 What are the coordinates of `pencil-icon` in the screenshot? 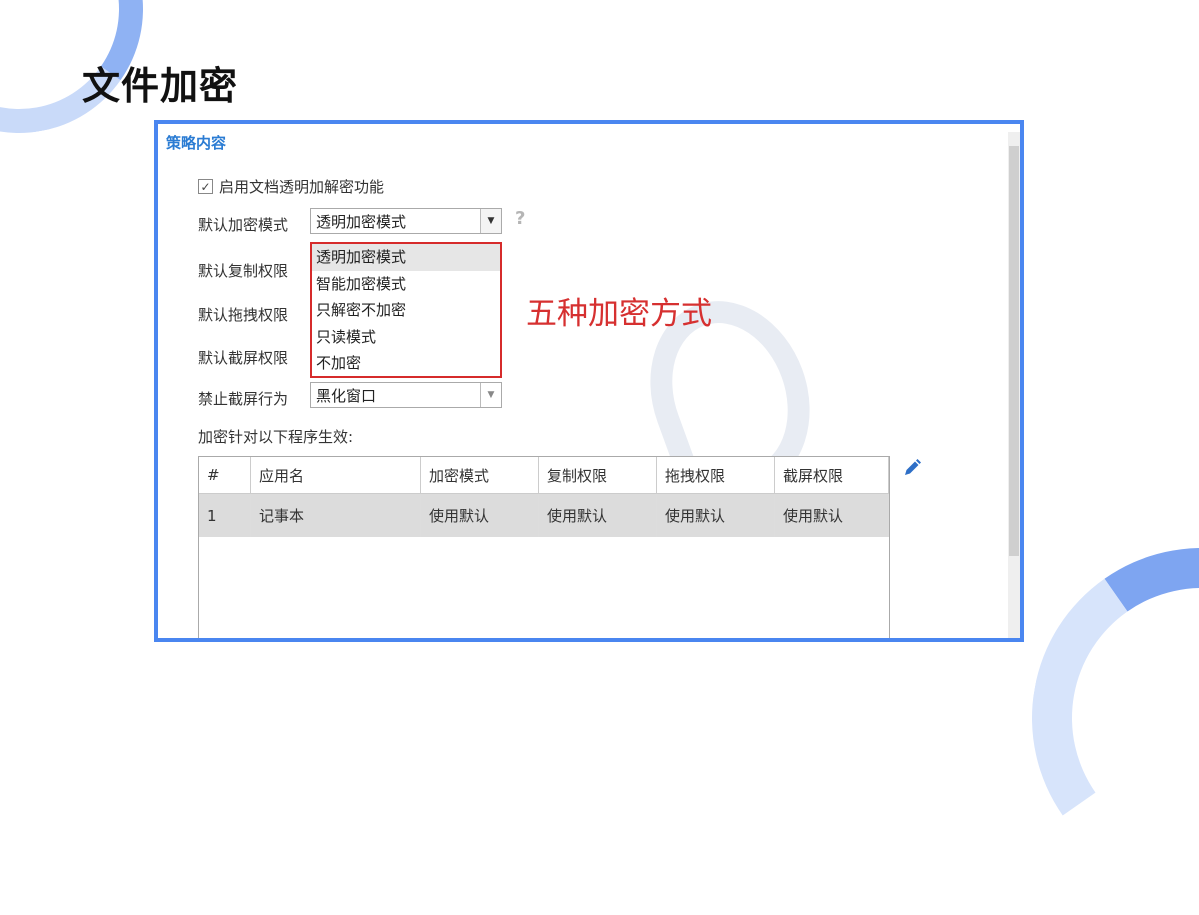 It's located at (912, 468).